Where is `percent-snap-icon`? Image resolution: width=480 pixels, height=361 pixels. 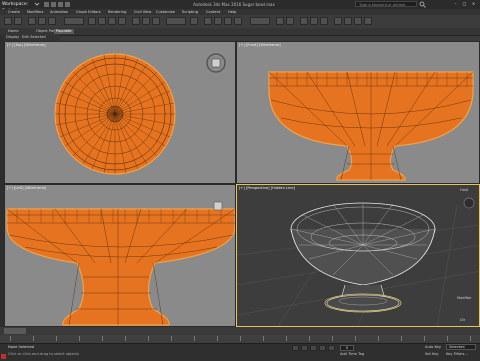
percent-snap-icon is located at coordinates (228, 21).